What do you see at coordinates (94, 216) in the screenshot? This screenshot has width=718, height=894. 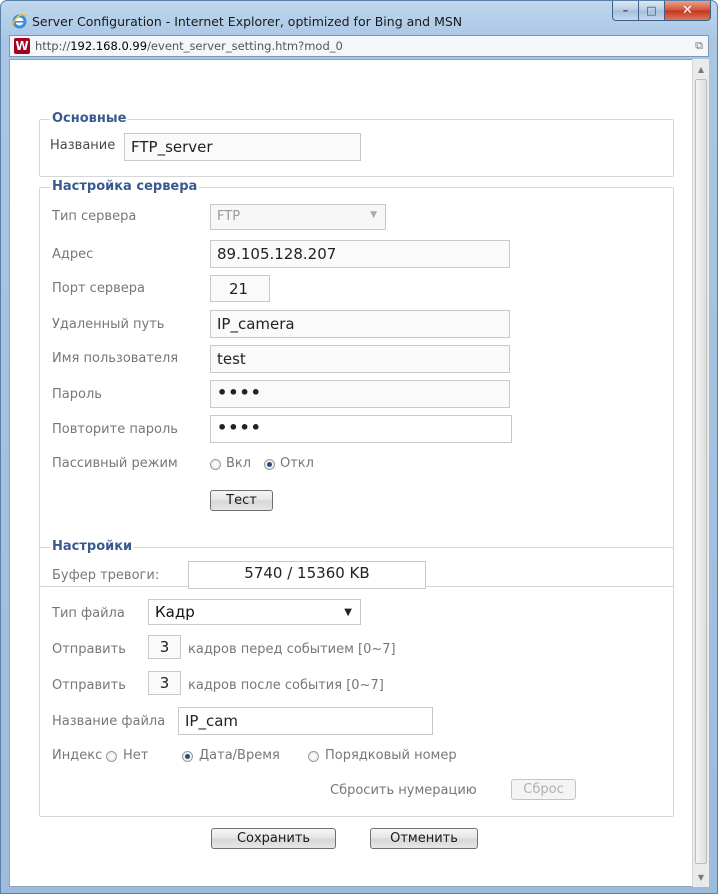 I see `server-type-label: Тип сервера` at bounding box center [94, 216].